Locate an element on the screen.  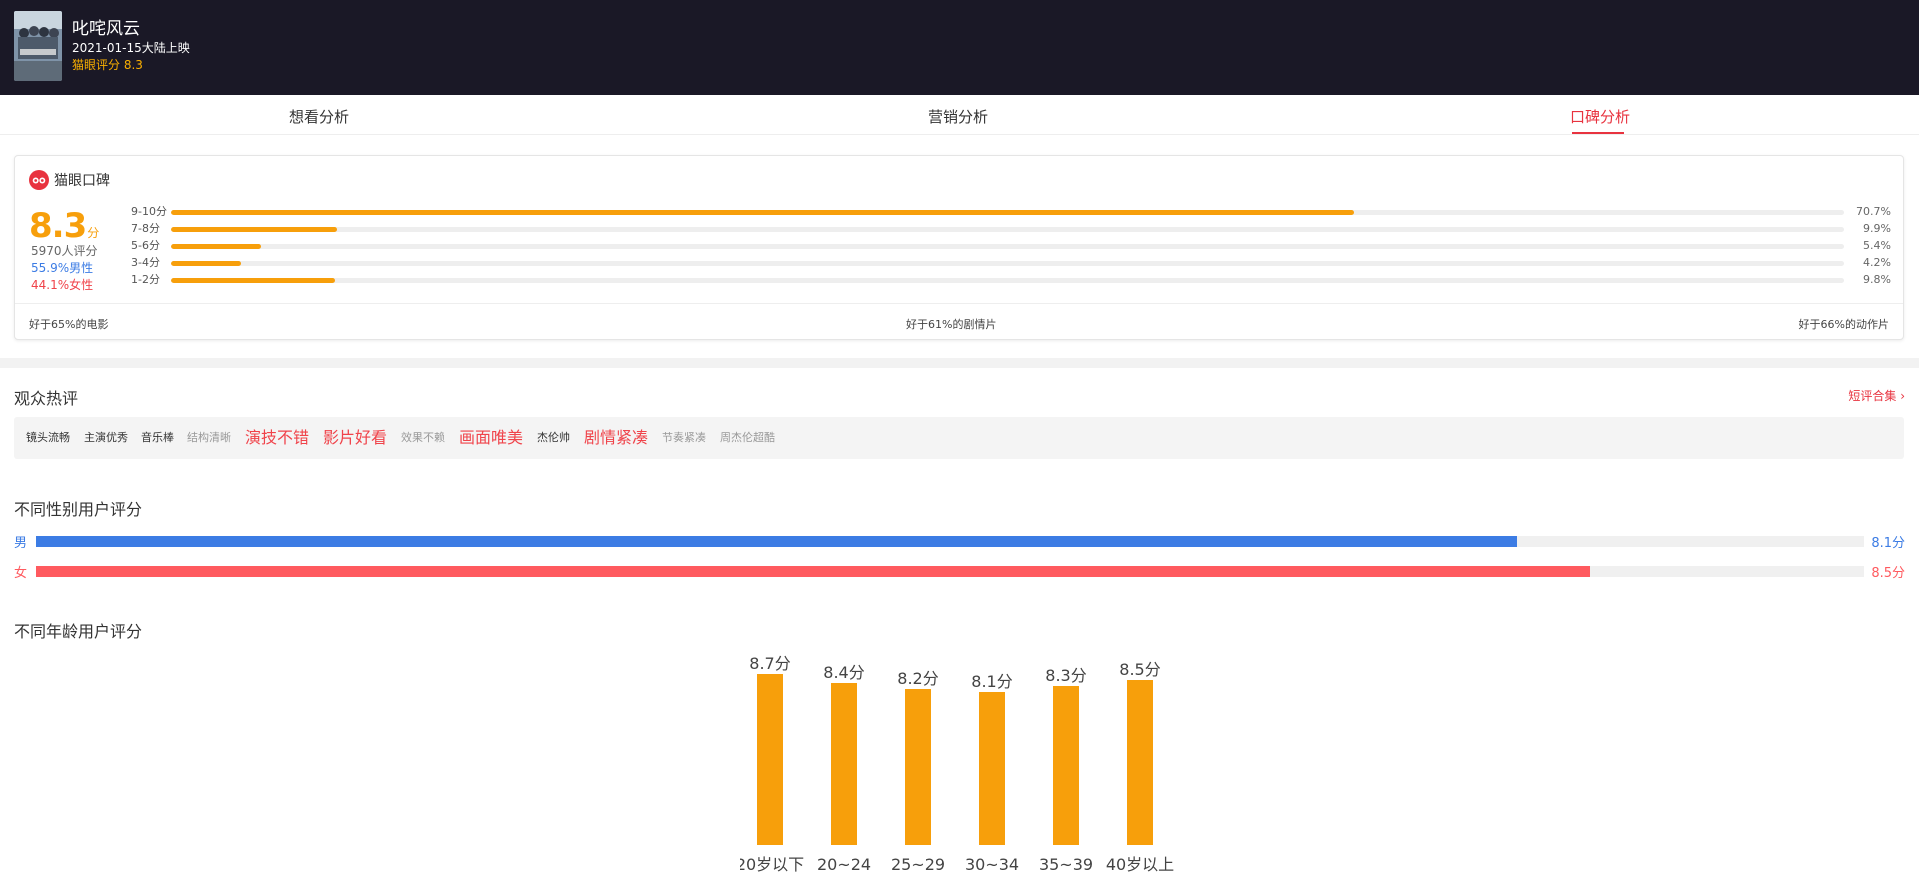
card-title: 猫眼口碑 is located at coordinates (82, 181).